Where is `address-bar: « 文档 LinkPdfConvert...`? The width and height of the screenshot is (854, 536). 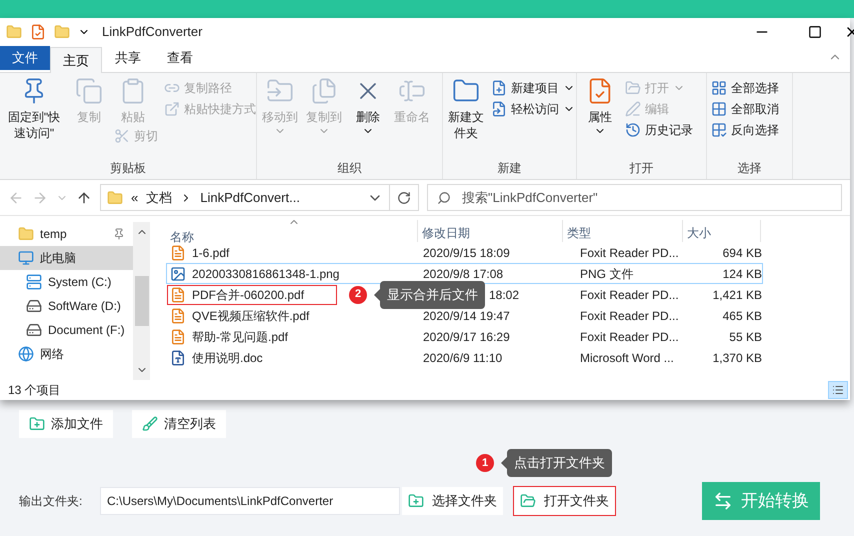
address-bar: « 文档 LinkPdfConvert... is located at coordinates (245, 197).